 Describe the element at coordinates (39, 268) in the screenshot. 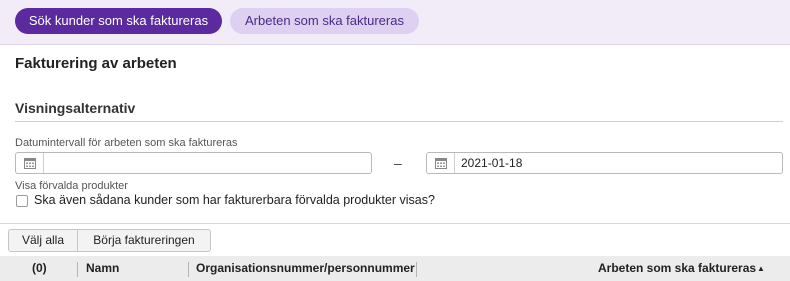

I see `column-header-count: (0)` at that location.